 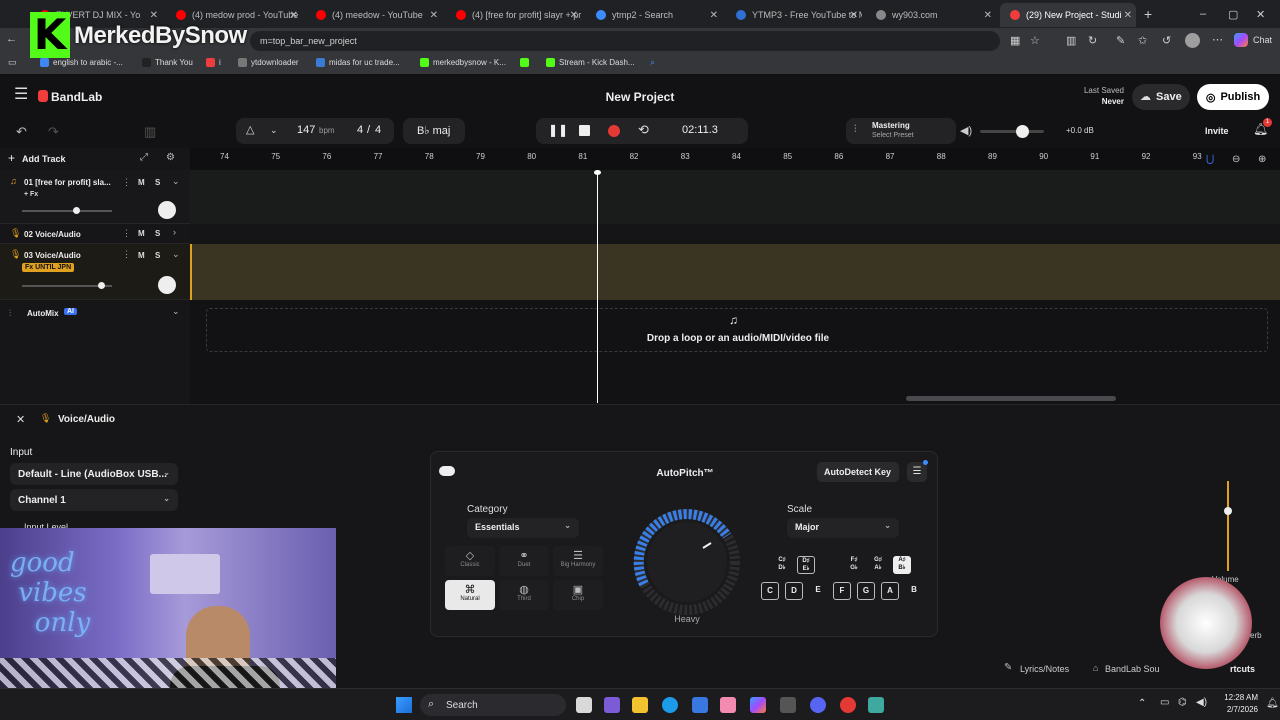 What do you see at coordinates (1242, 669) in the screenshot?
I see `shortcuts-button: rtcuts` at bounding box center [1242, 669].